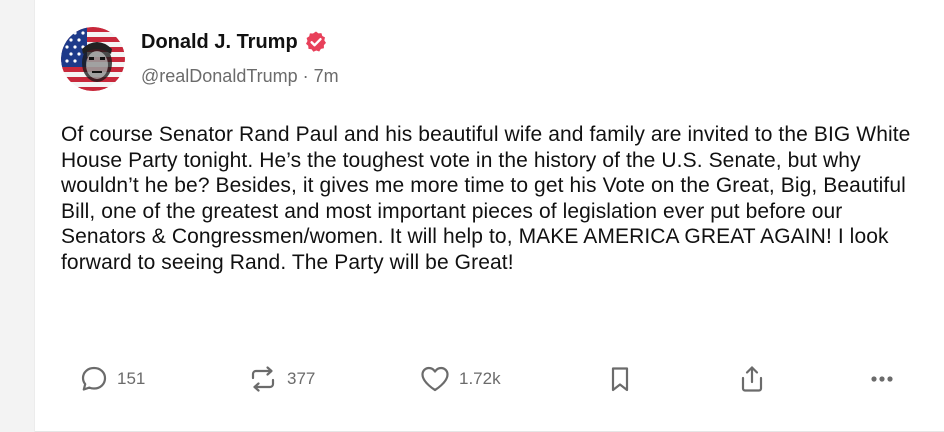  Describe the element at coordinates (326, 76) in the screenshot. I see `post-timestamp: 7m` at that location.